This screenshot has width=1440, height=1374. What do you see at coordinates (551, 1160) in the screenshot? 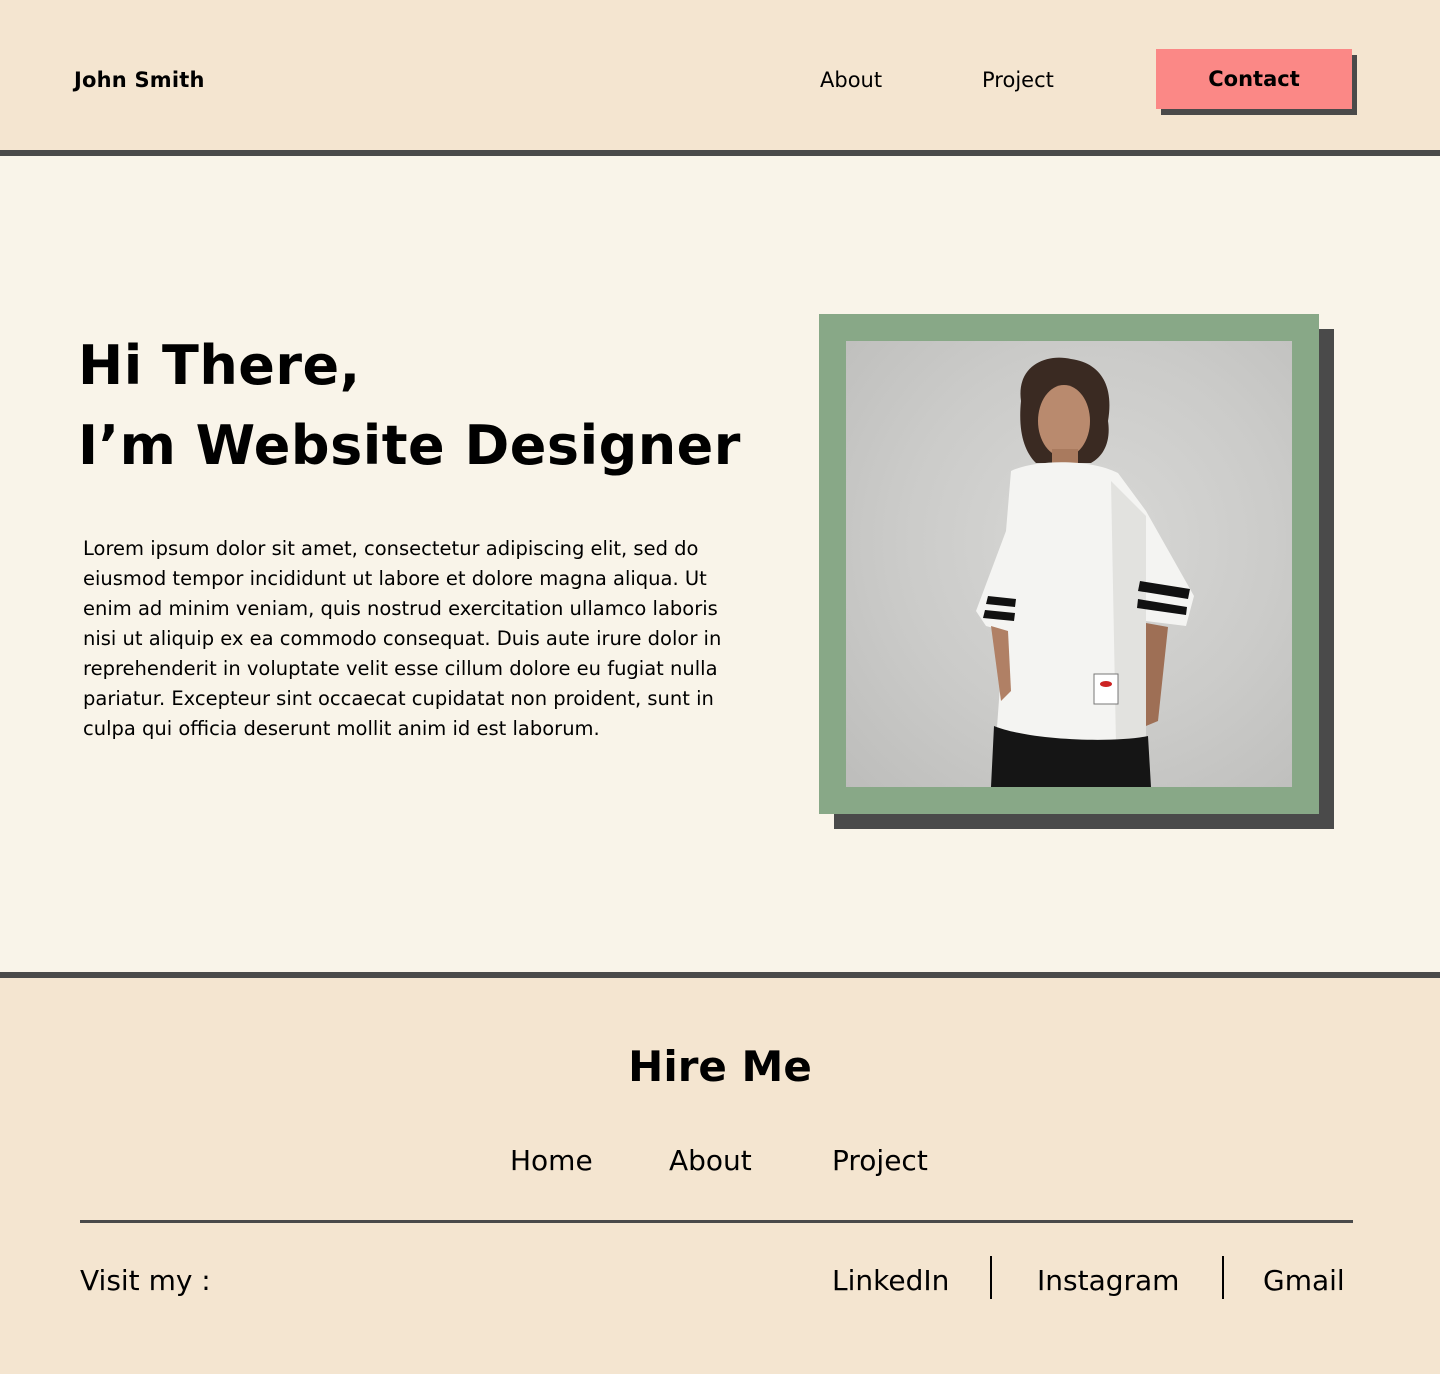
I see `footer-nav-home: Home` at bounding box center [551, 1160].